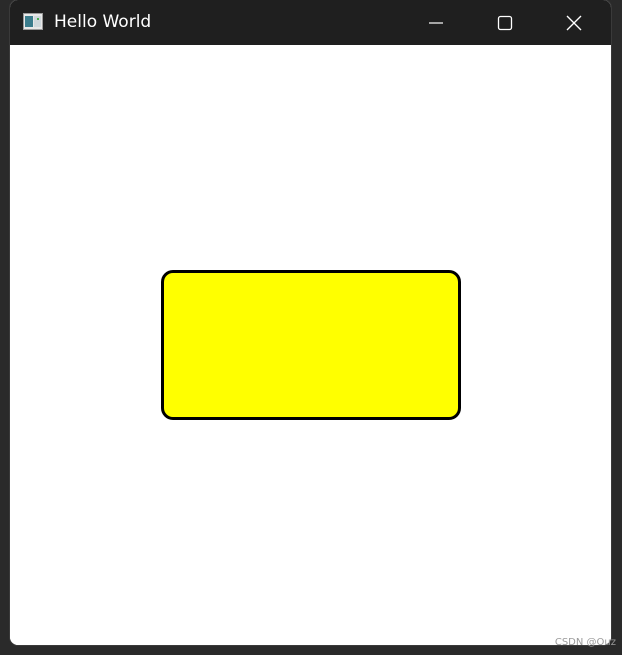 The image size is (622, 655). I want to click on maximize-button, so click(505, 22).